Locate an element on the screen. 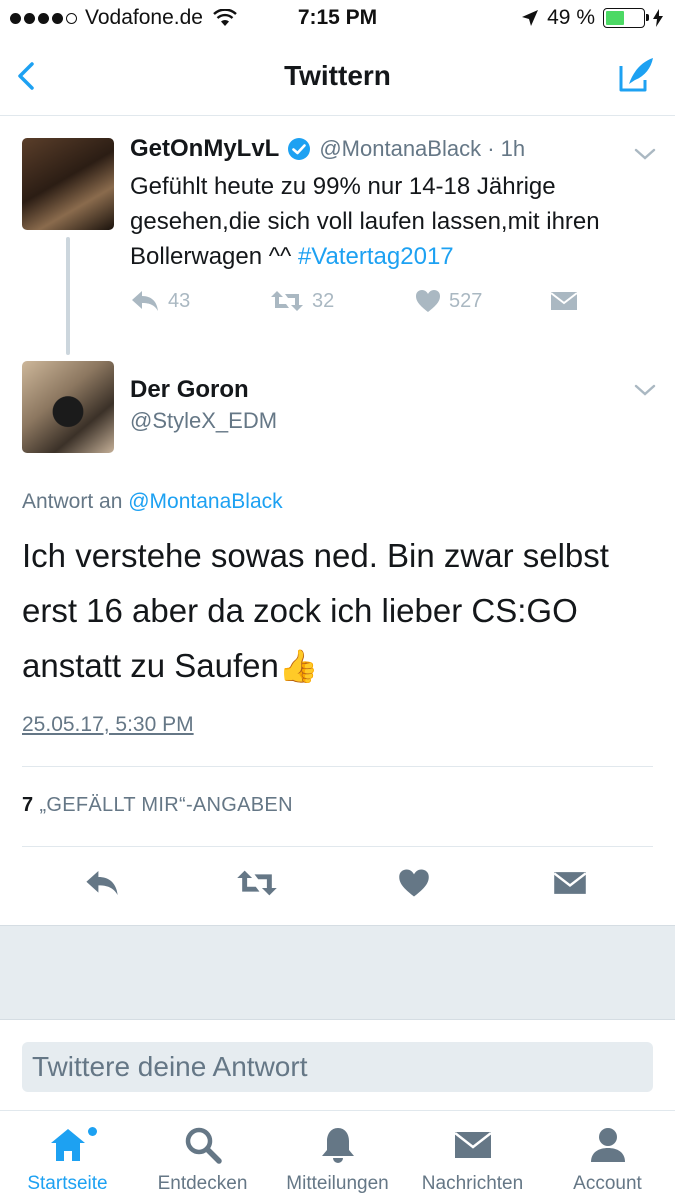 The width and height of the screenshot is (675, 1200). likes-summary: 7 „GEFÄLLT MIR“-ANGABEN is located at coordinates (157, 805).